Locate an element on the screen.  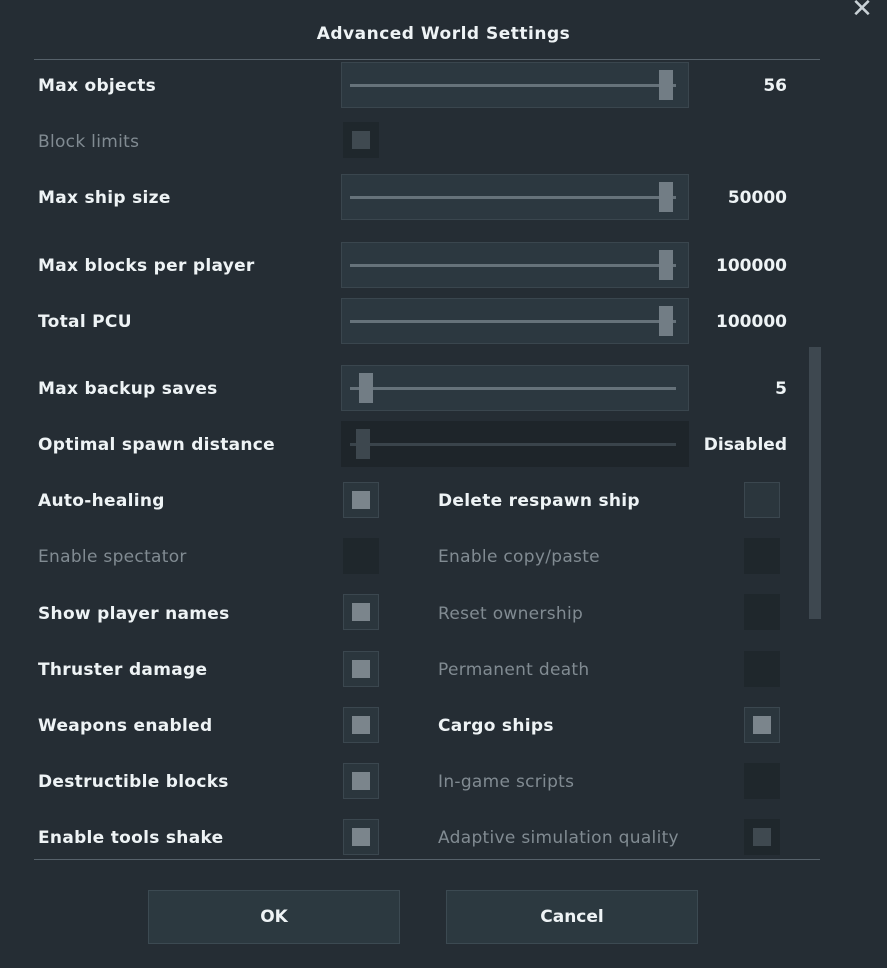
in-game-scripts-checkbox is located at coordinates (762, 781).